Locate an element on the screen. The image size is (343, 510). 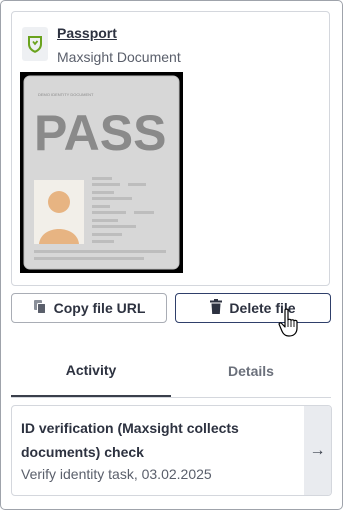
copy-file-url-button: Copy file URL is located at coordinates (89, 308).